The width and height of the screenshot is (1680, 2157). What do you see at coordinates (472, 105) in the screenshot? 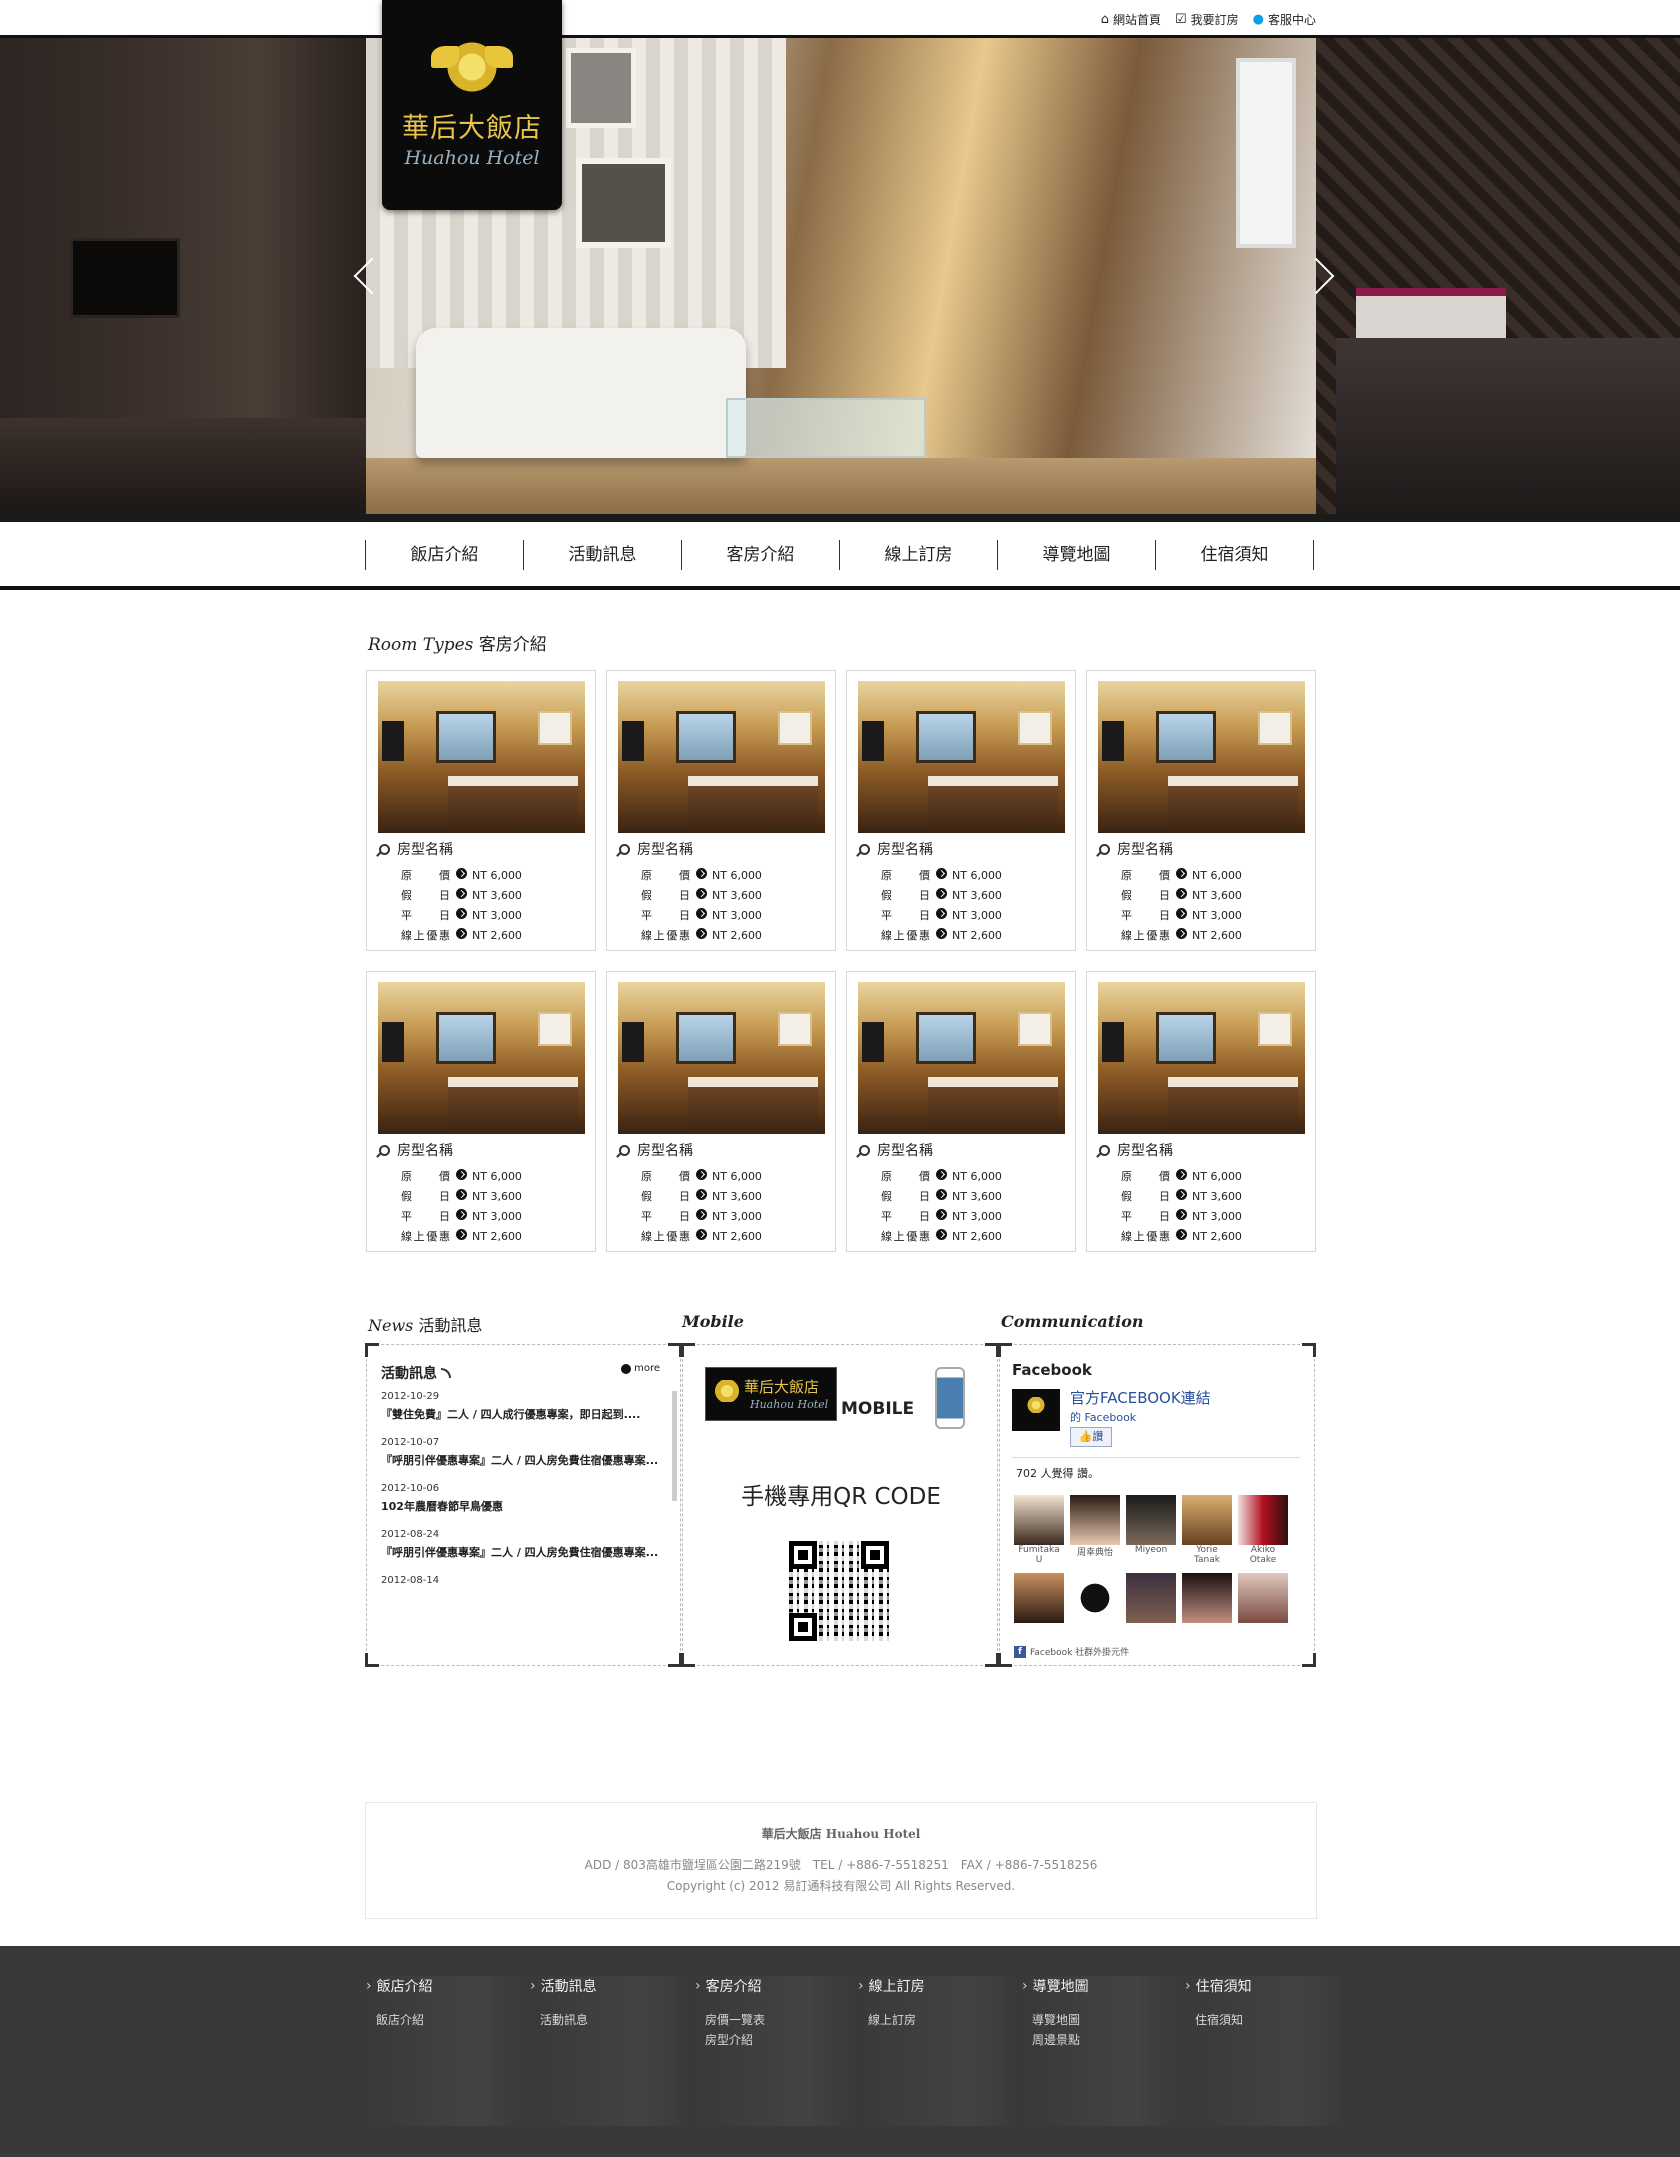
I see `hotel-logo: 華后大飯店 Huahou Hotel` at bounding box center [472, 105].